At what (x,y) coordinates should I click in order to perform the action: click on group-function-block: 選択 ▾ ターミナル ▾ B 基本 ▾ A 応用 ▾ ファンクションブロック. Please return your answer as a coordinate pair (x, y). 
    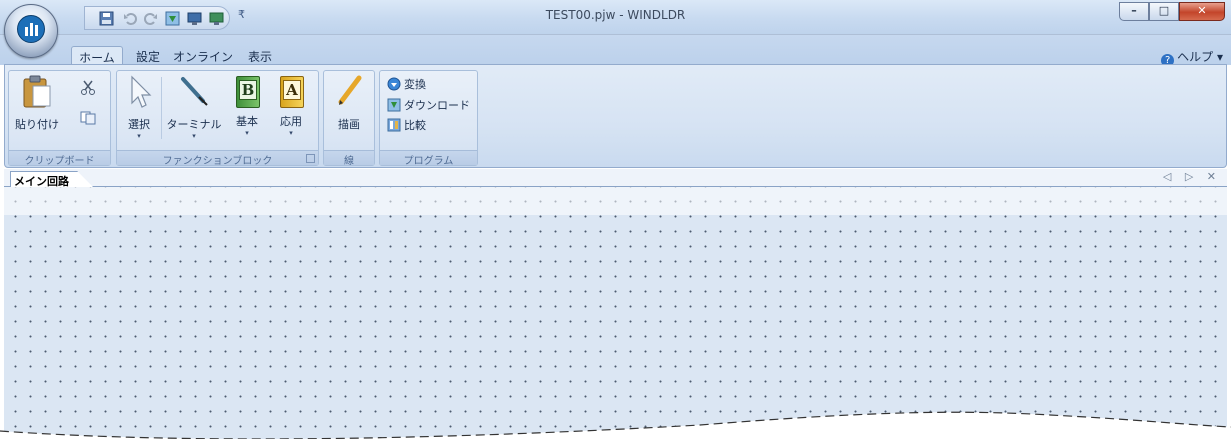
    Looking at the image, I should click on (217, 118).